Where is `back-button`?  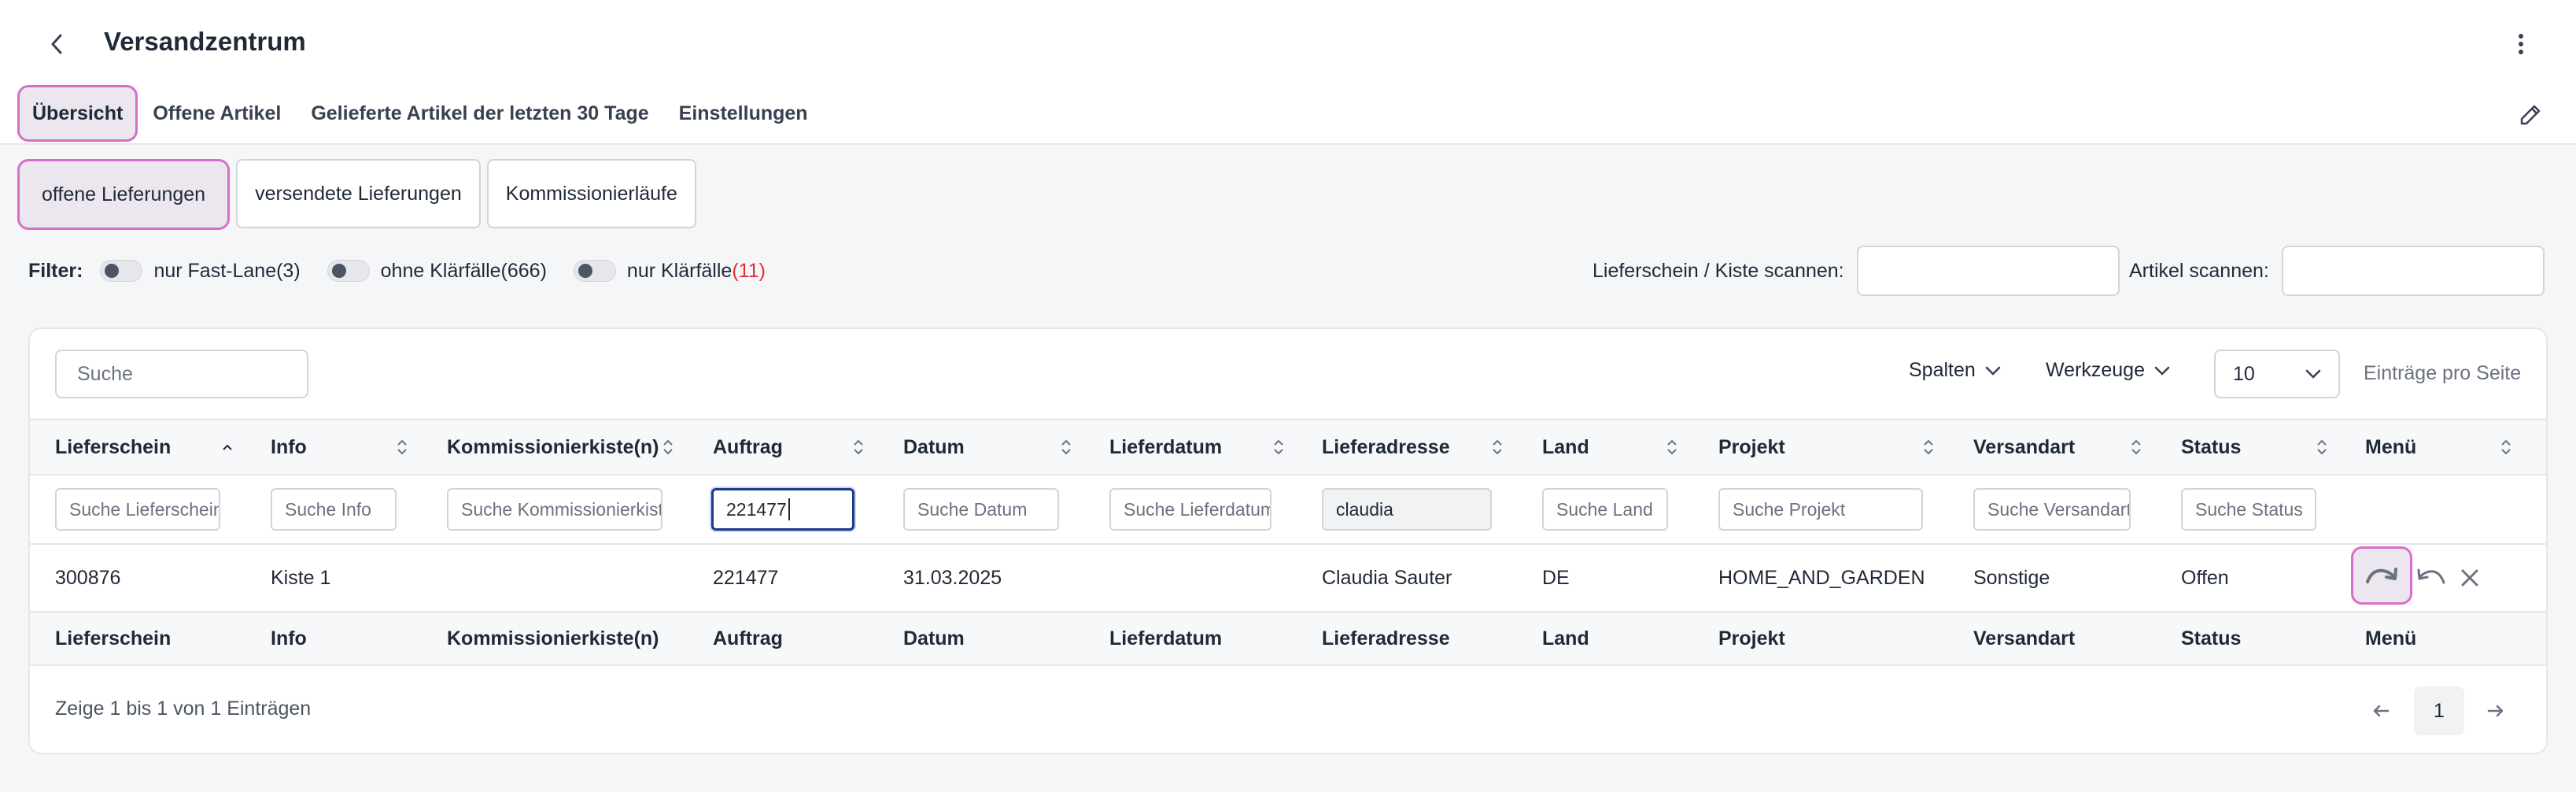 back-button is located at coordinates (56, 44).